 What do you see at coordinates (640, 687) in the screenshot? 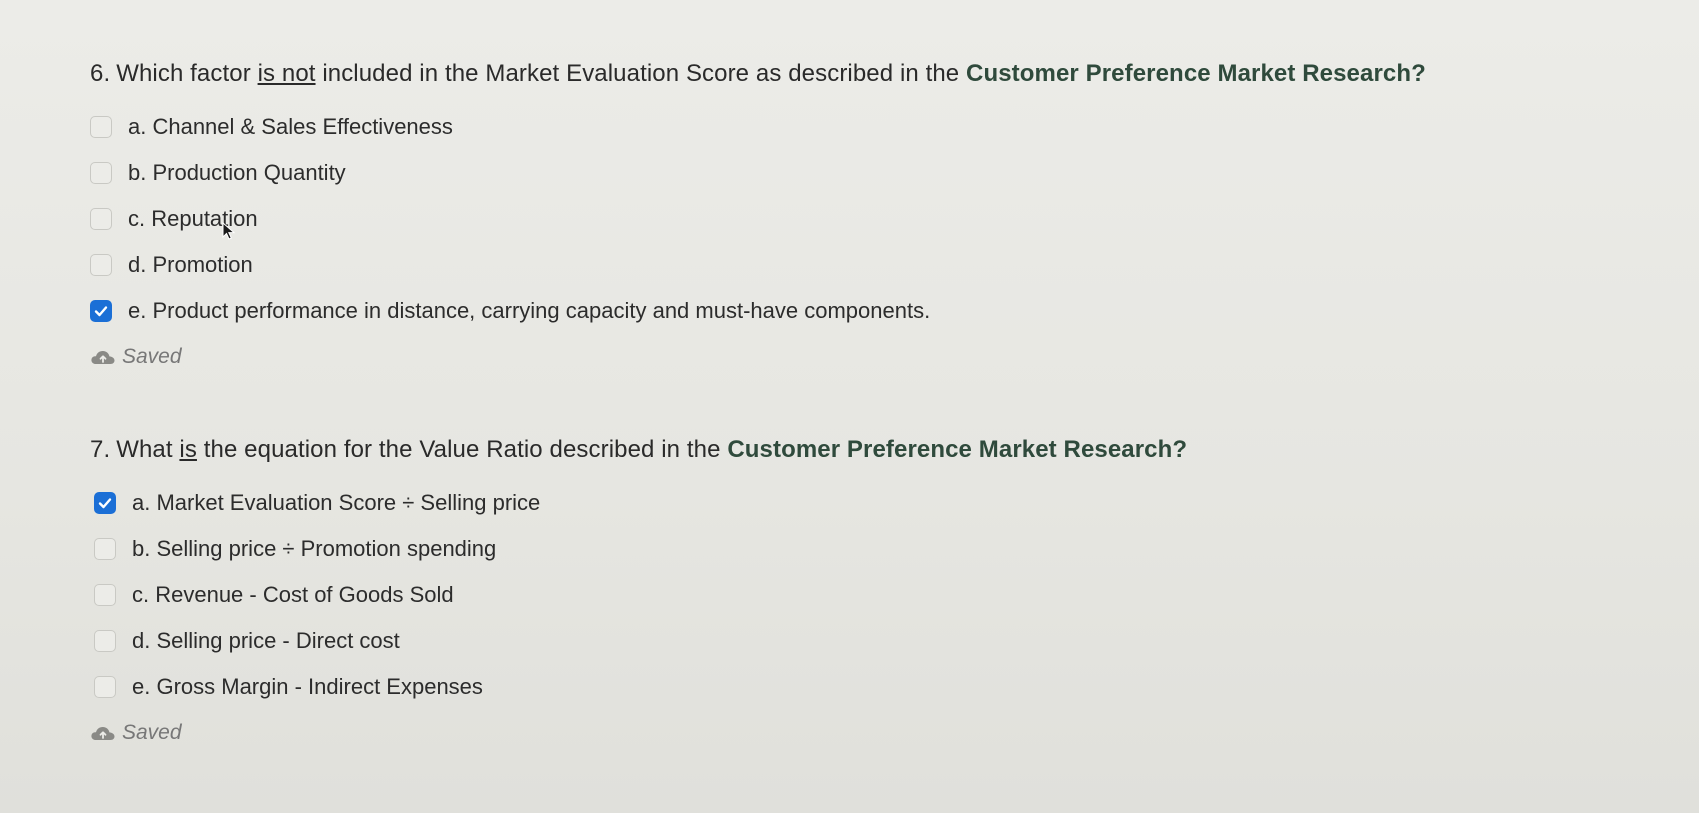
I see `option-e: e. Gross Margin - Indirect Expenses` at bounding box center [640, 687].